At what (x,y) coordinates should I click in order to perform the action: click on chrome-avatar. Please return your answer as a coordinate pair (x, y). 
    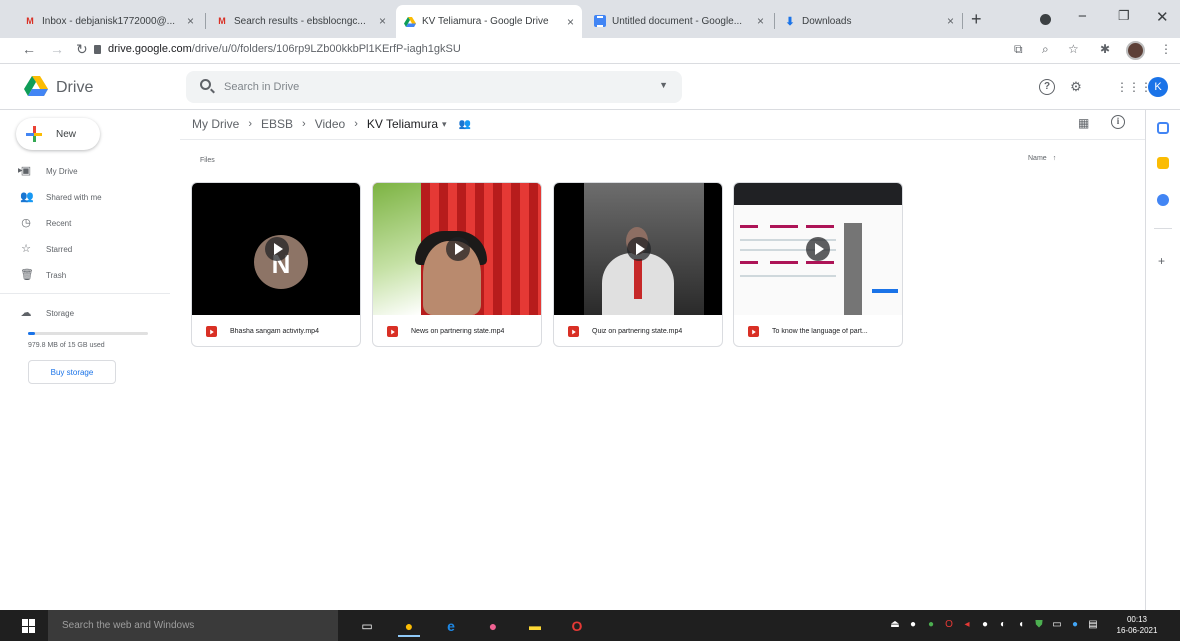
    Looking at the image, I should click on (1135, 50).